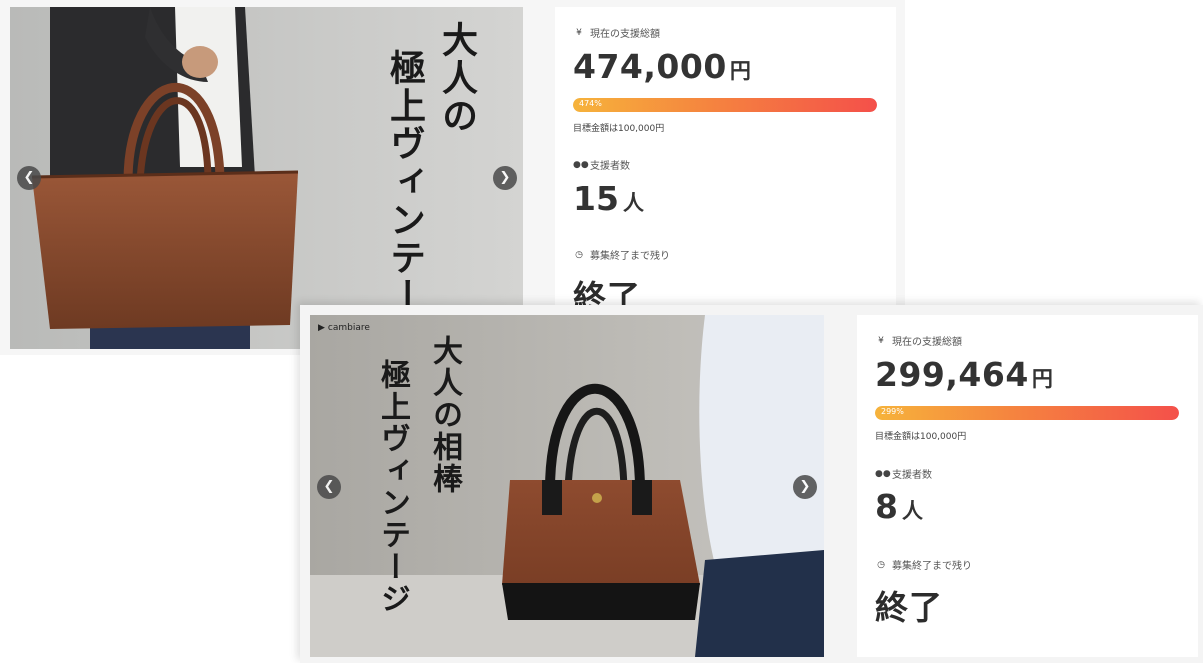 The width and height of the screenshot is (1203, 663). I want to click on progress-percent: 299%, so click(892, 411).